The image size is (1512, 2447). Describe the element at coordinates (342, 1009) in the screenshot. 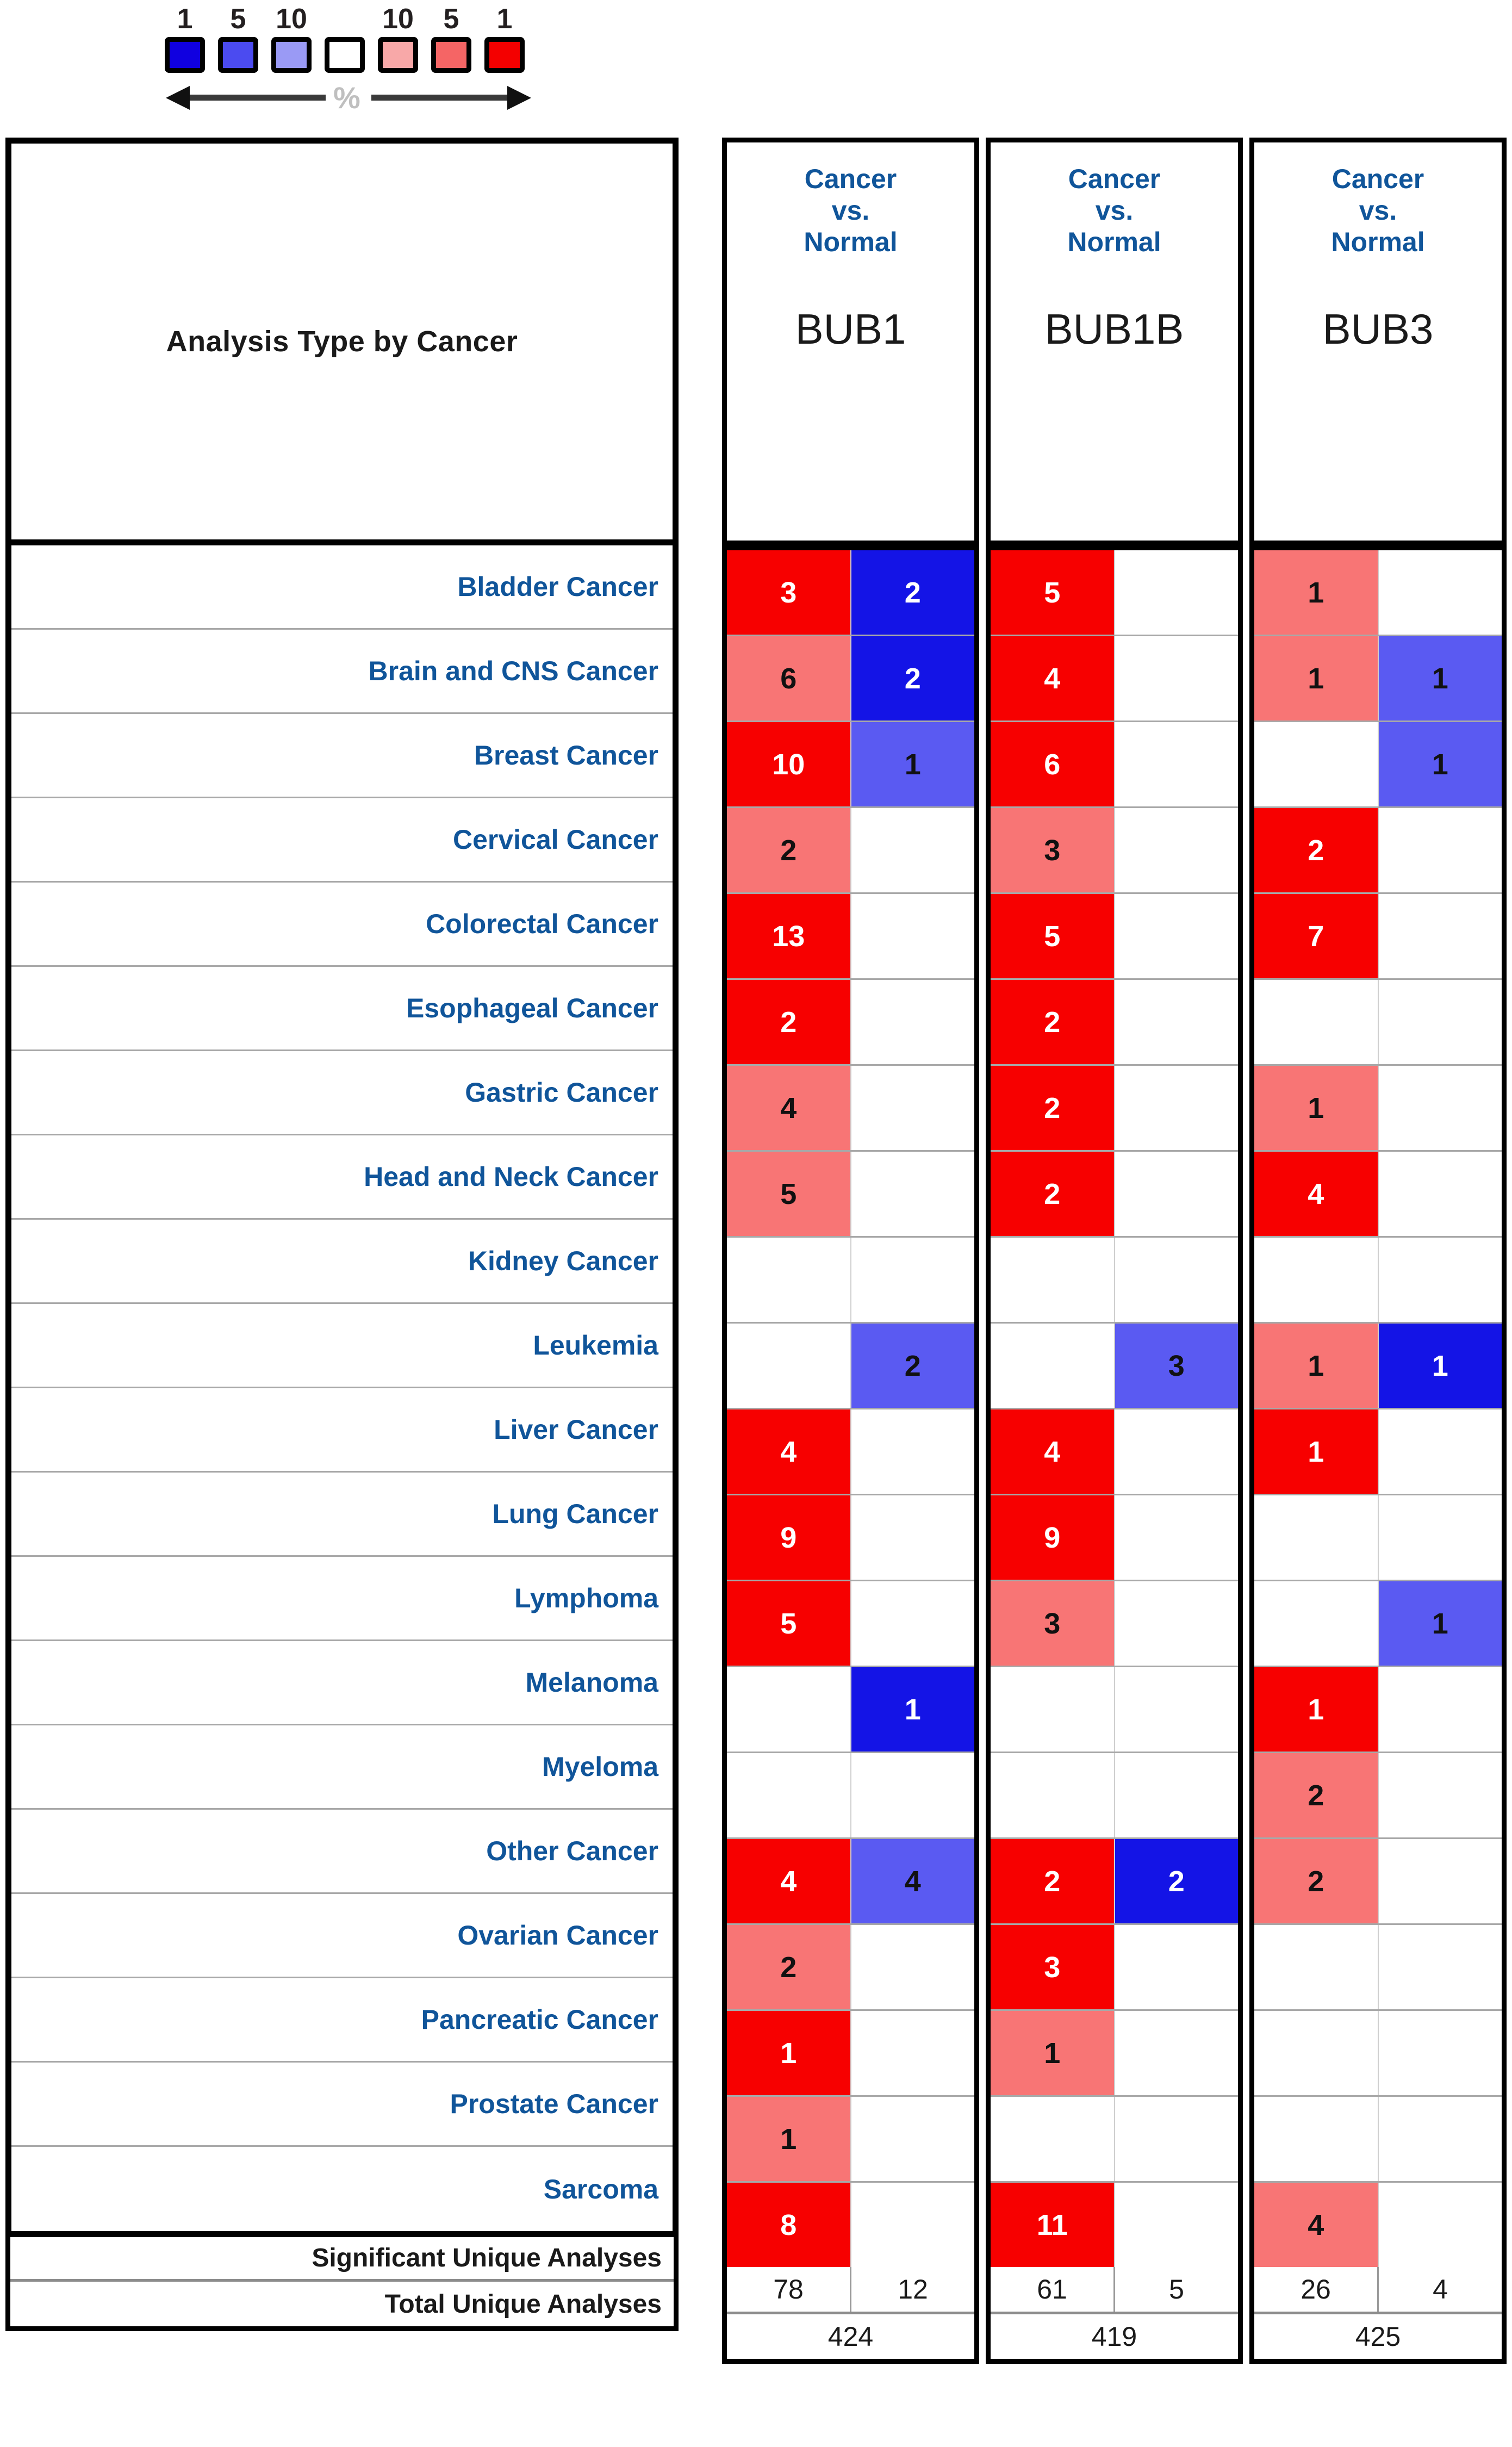

I see `cancer-type-label: Esophageal Cancer` at that location.